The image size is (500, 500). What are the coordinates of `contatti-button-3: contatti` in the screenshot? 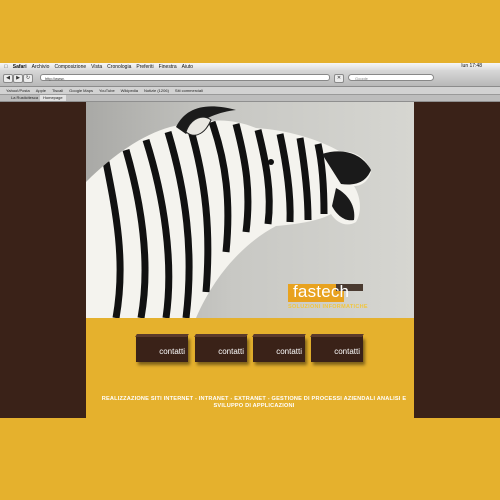 It's located at (279, 349).